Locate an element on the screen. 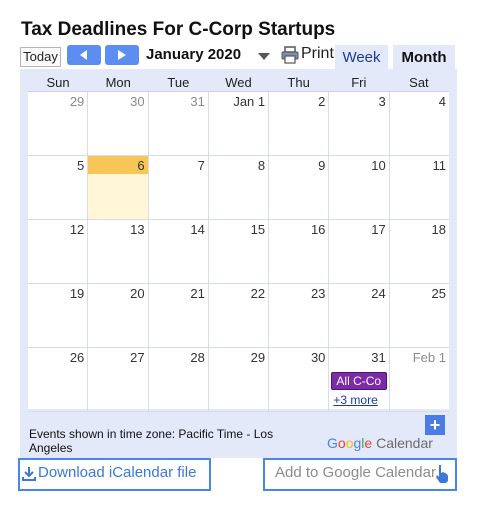 This screenshot has height=506, width=480. day-number: 29 is located at coordinates (77, 101).